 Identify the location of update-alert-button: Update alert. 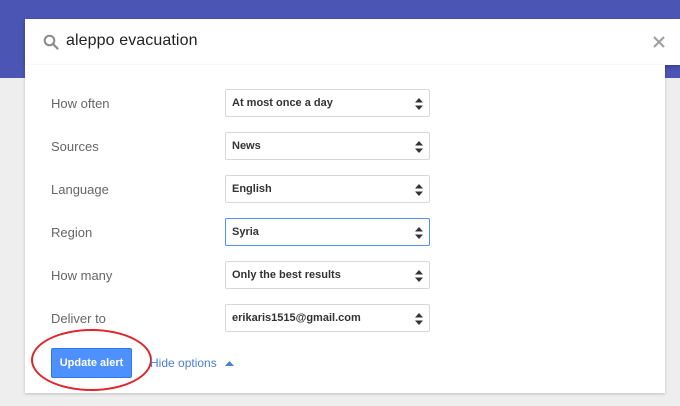
(91, 363).